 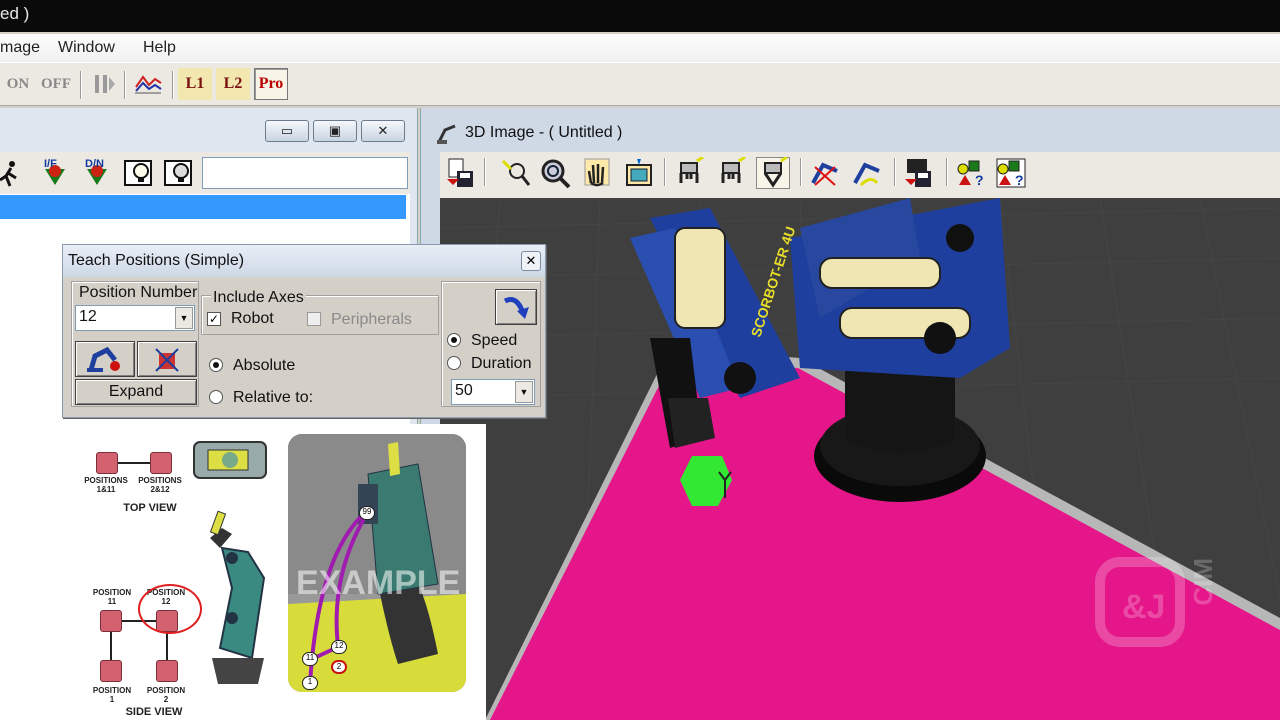 I want to click on caption-positions-1-11: POSITIONS 1&11, so click(x=106, y=485).